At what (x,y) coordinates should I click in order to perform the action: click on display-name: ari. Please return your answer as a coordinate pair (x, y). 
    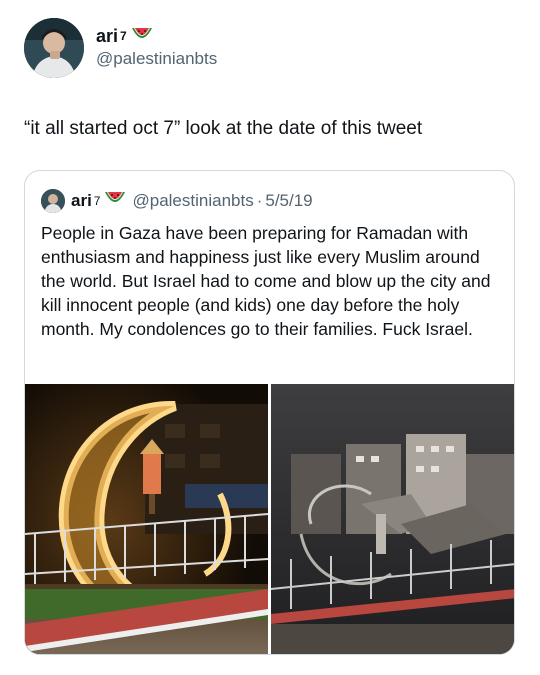
    Looking at the image, I should click on (107, 36).